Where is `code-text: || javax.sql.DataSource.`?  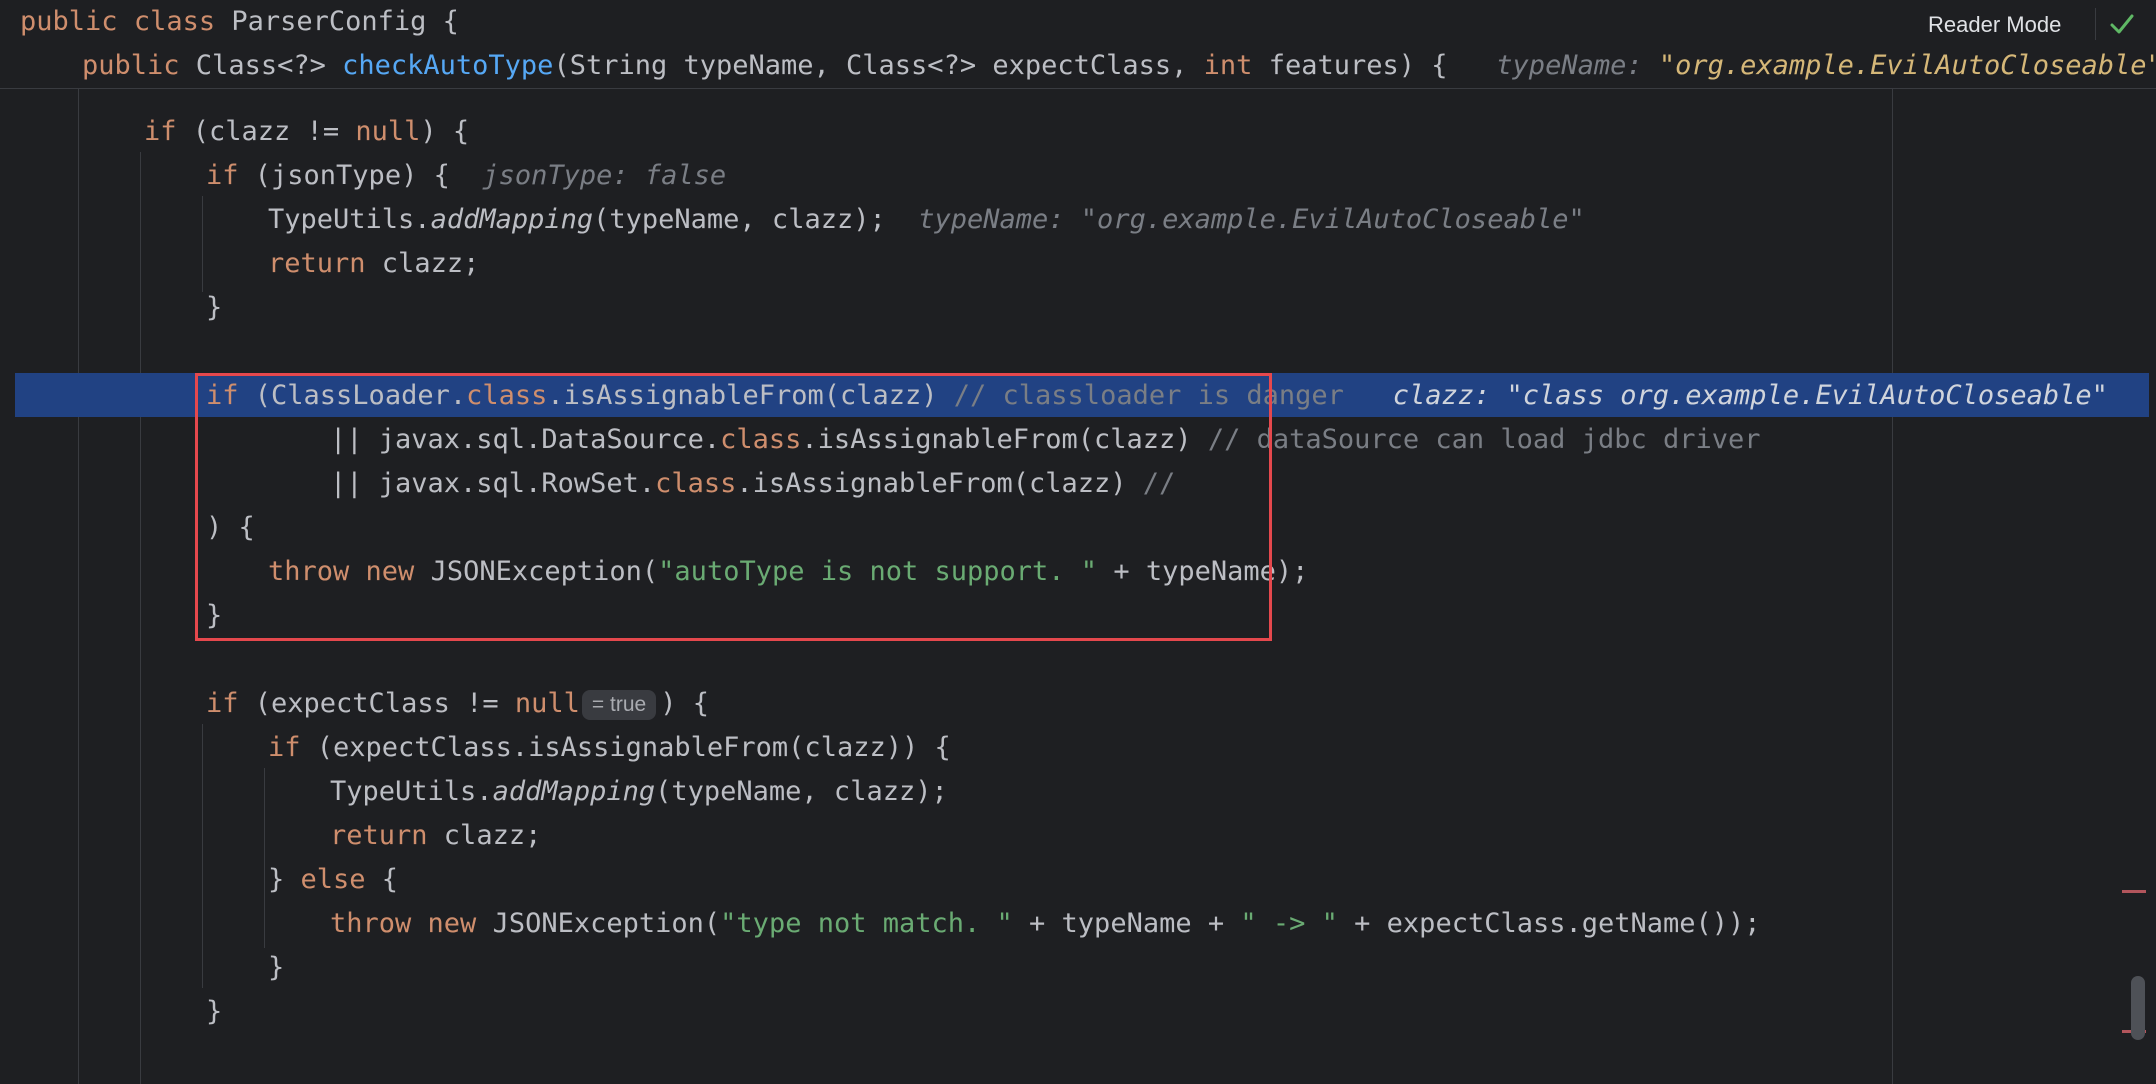 code-text: || javax.sql.DataSource. is located at coordinates (525, 439).